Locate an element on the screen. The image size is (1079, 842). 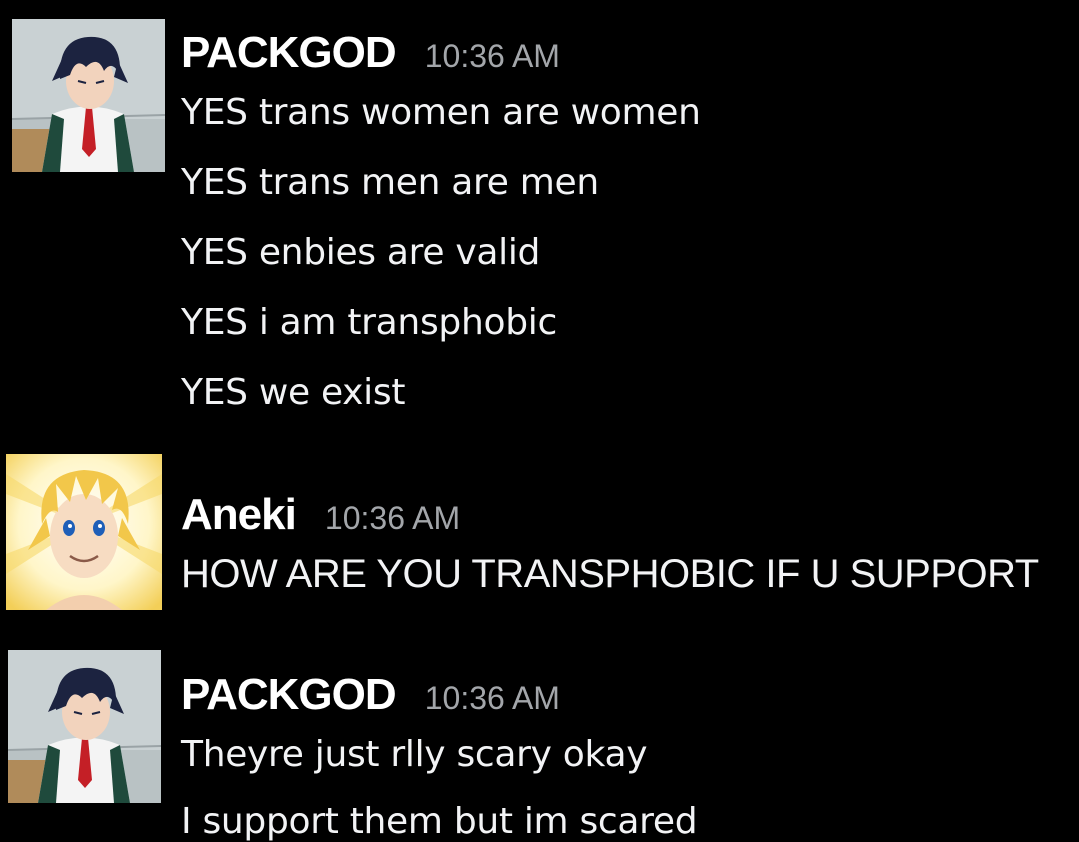
username: Aneki is located at coordinates (239, 514).